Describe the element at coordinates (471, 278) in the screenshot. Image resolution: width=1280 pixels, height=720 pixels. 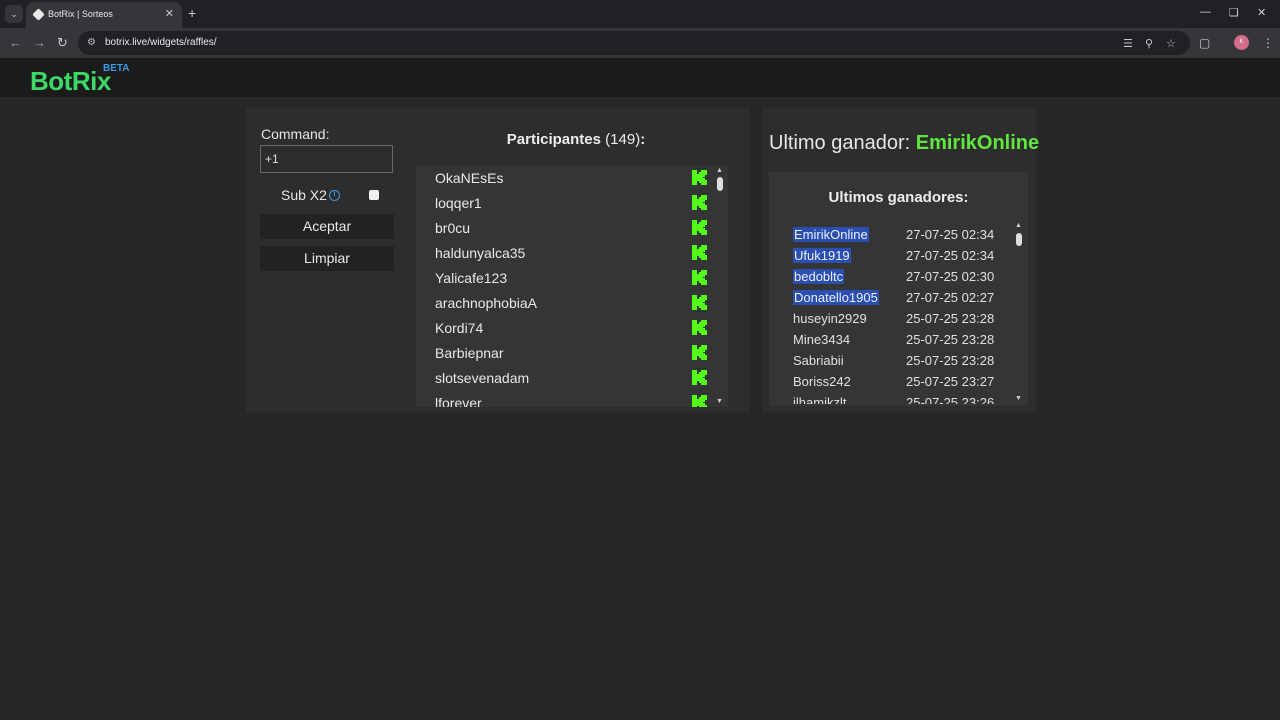
I see `participant-name: Yalicafe123` at that location.